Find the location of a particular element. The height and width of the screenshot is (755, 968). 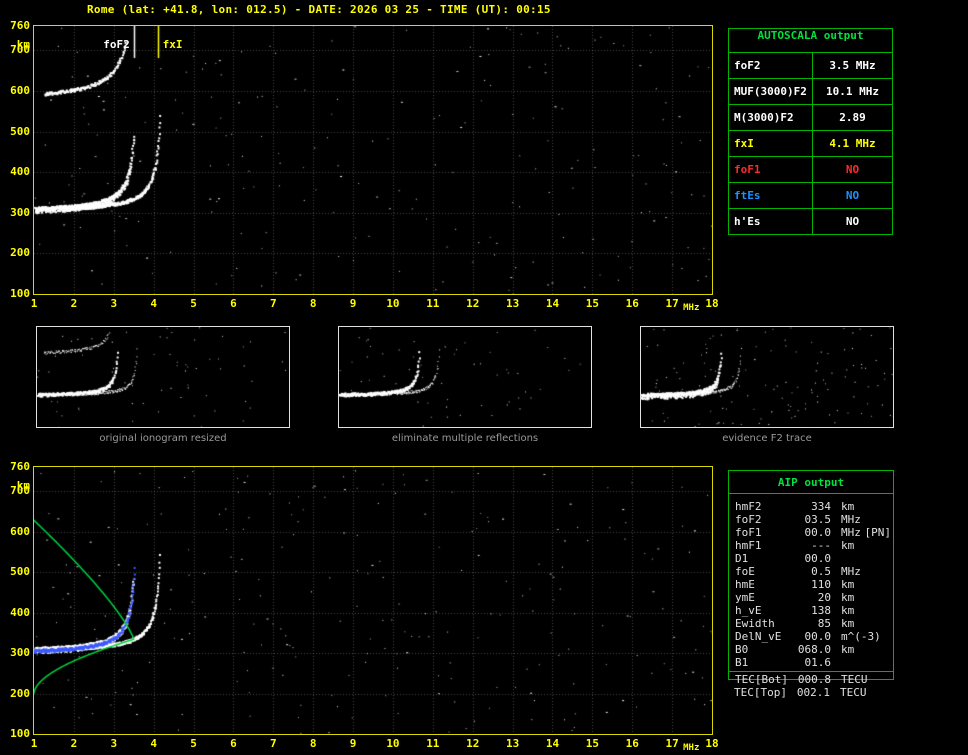

param-value: 3.5 MHz is located at coordinates (852, 65).